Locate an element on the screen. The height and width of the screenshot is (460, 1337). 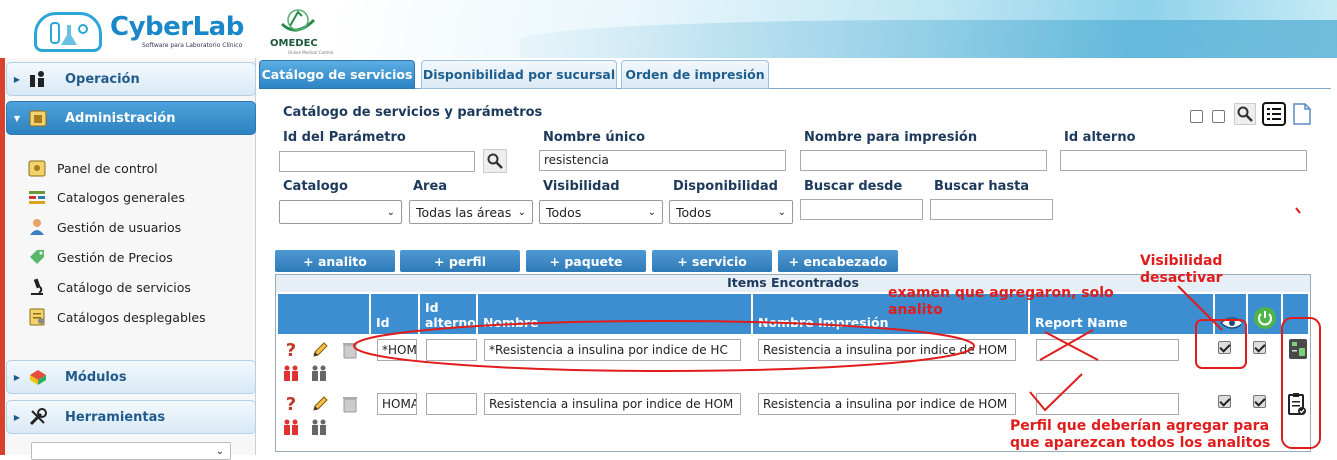
annotation-analito-note: examen que agregaron, solo analito is located at coordinates (1001, 301).